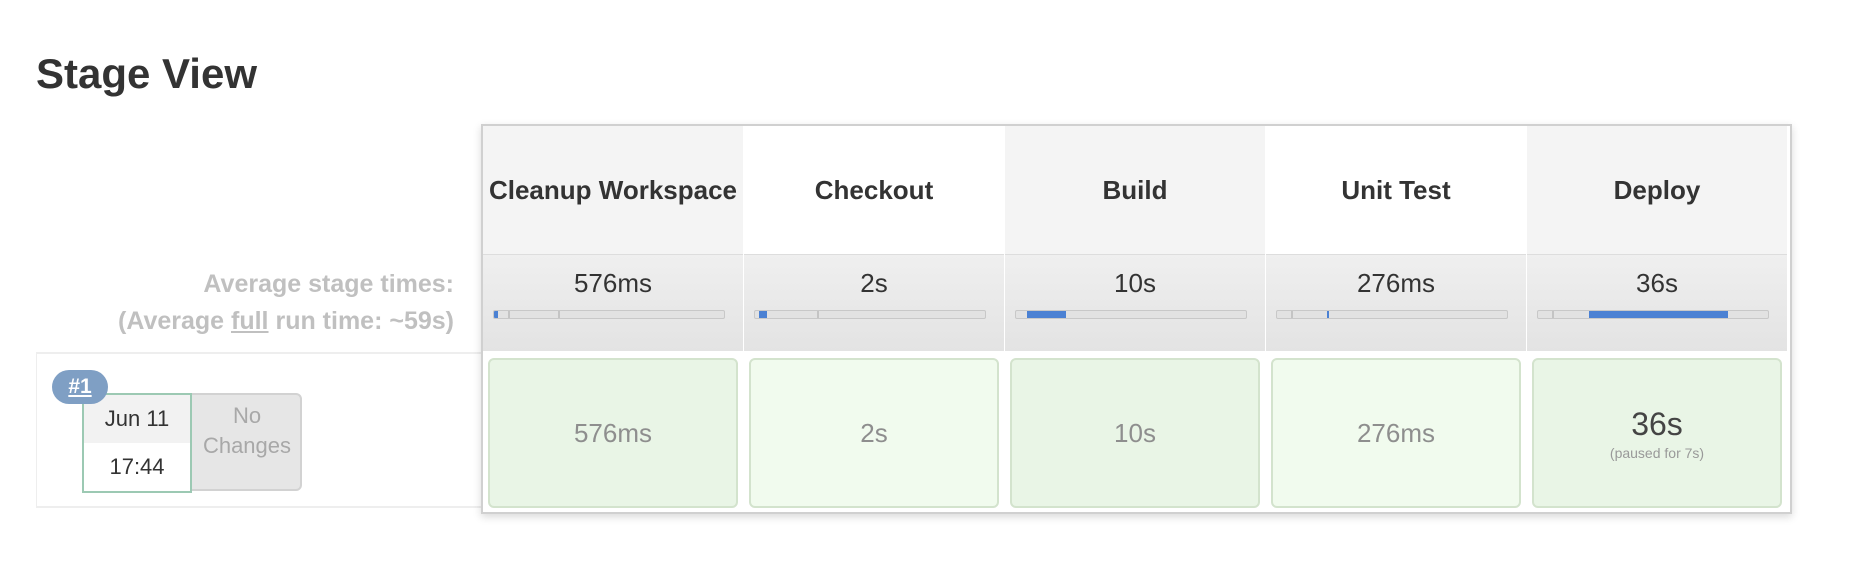  Describe the element at coordinates (146, 73) in the screenshot. I see `page-title: Stage View` at that location.